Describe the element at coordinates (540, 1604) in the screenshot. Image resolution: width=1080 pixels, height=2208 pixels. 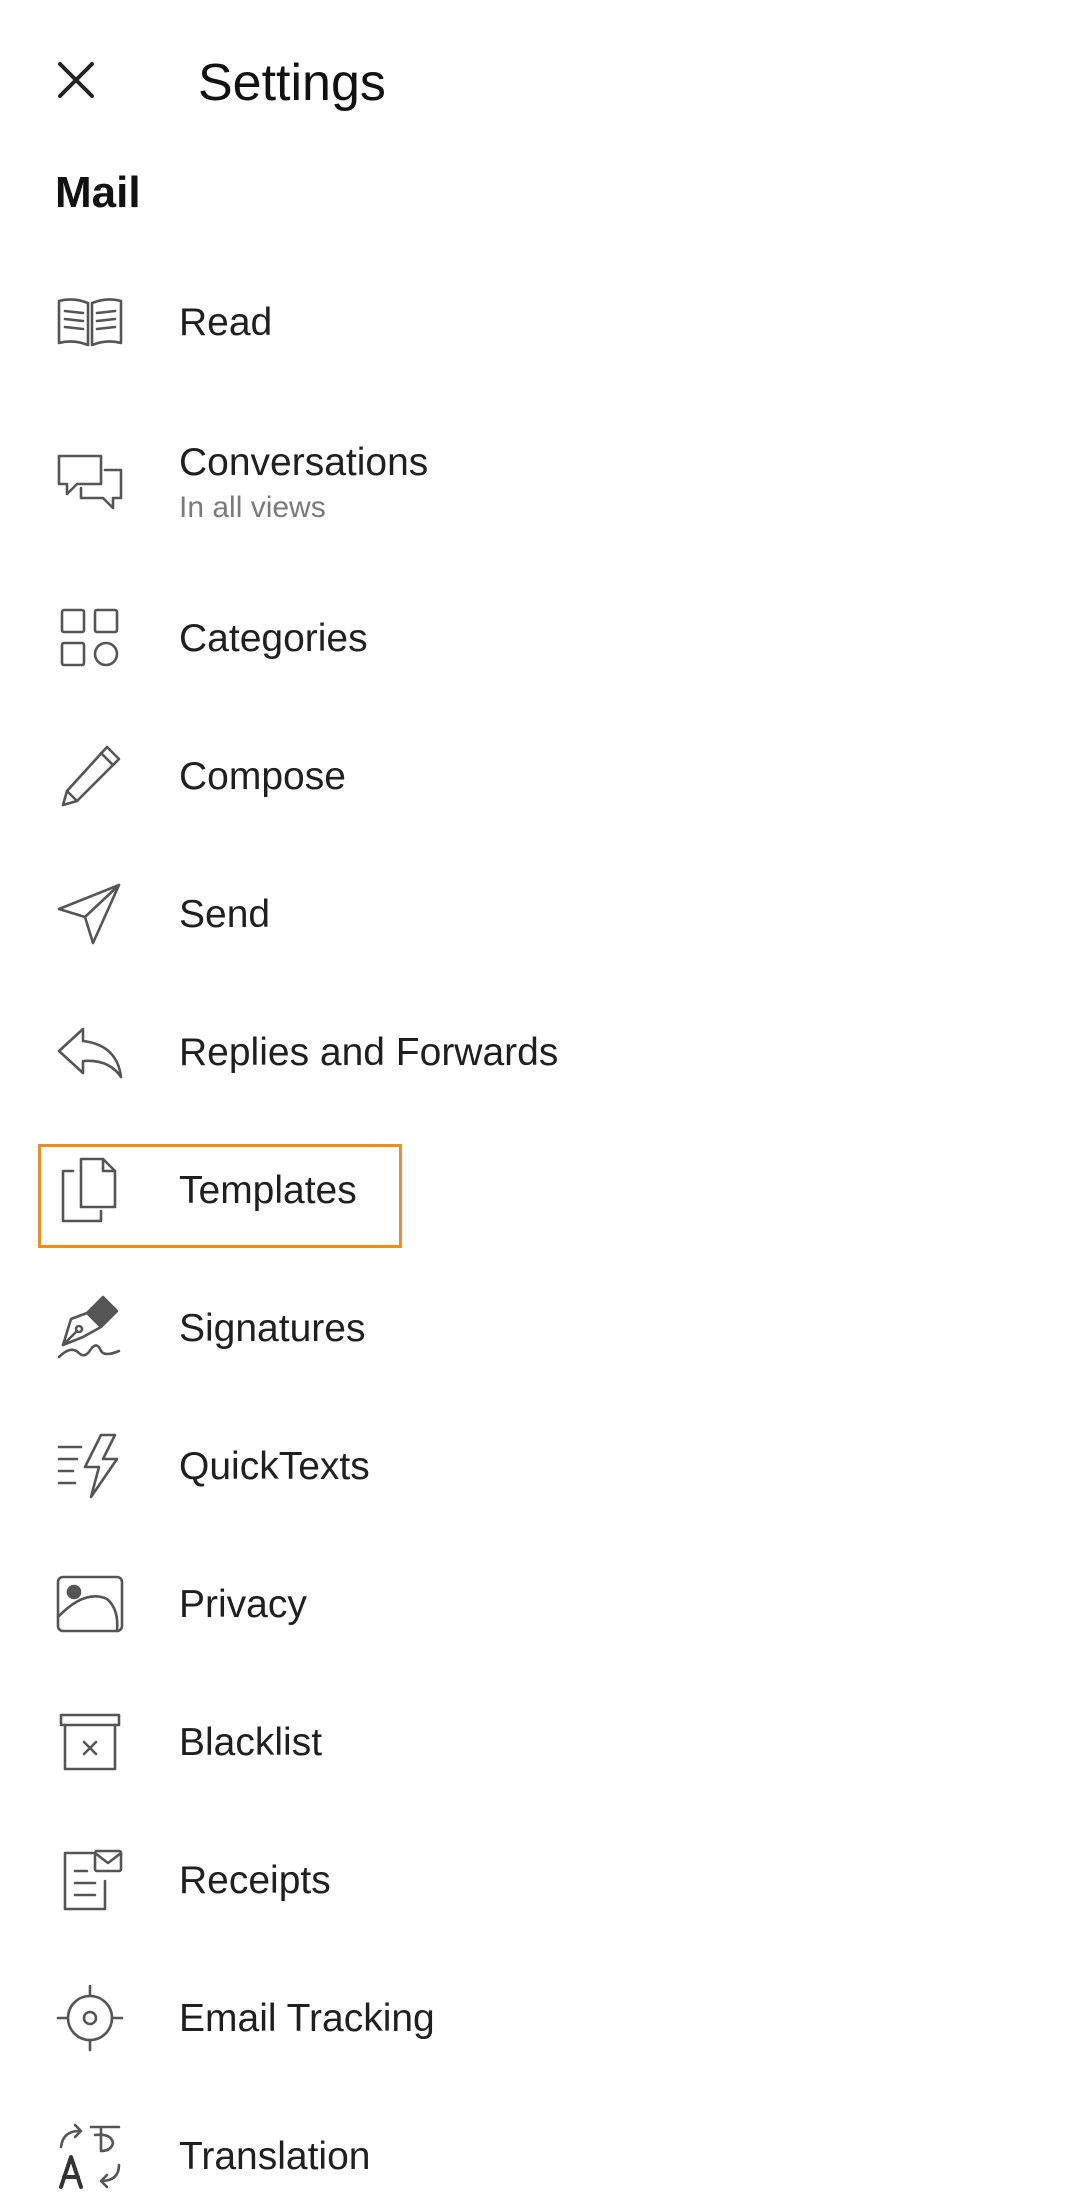
I see `settings-item-privacy: Privacy` at that location.